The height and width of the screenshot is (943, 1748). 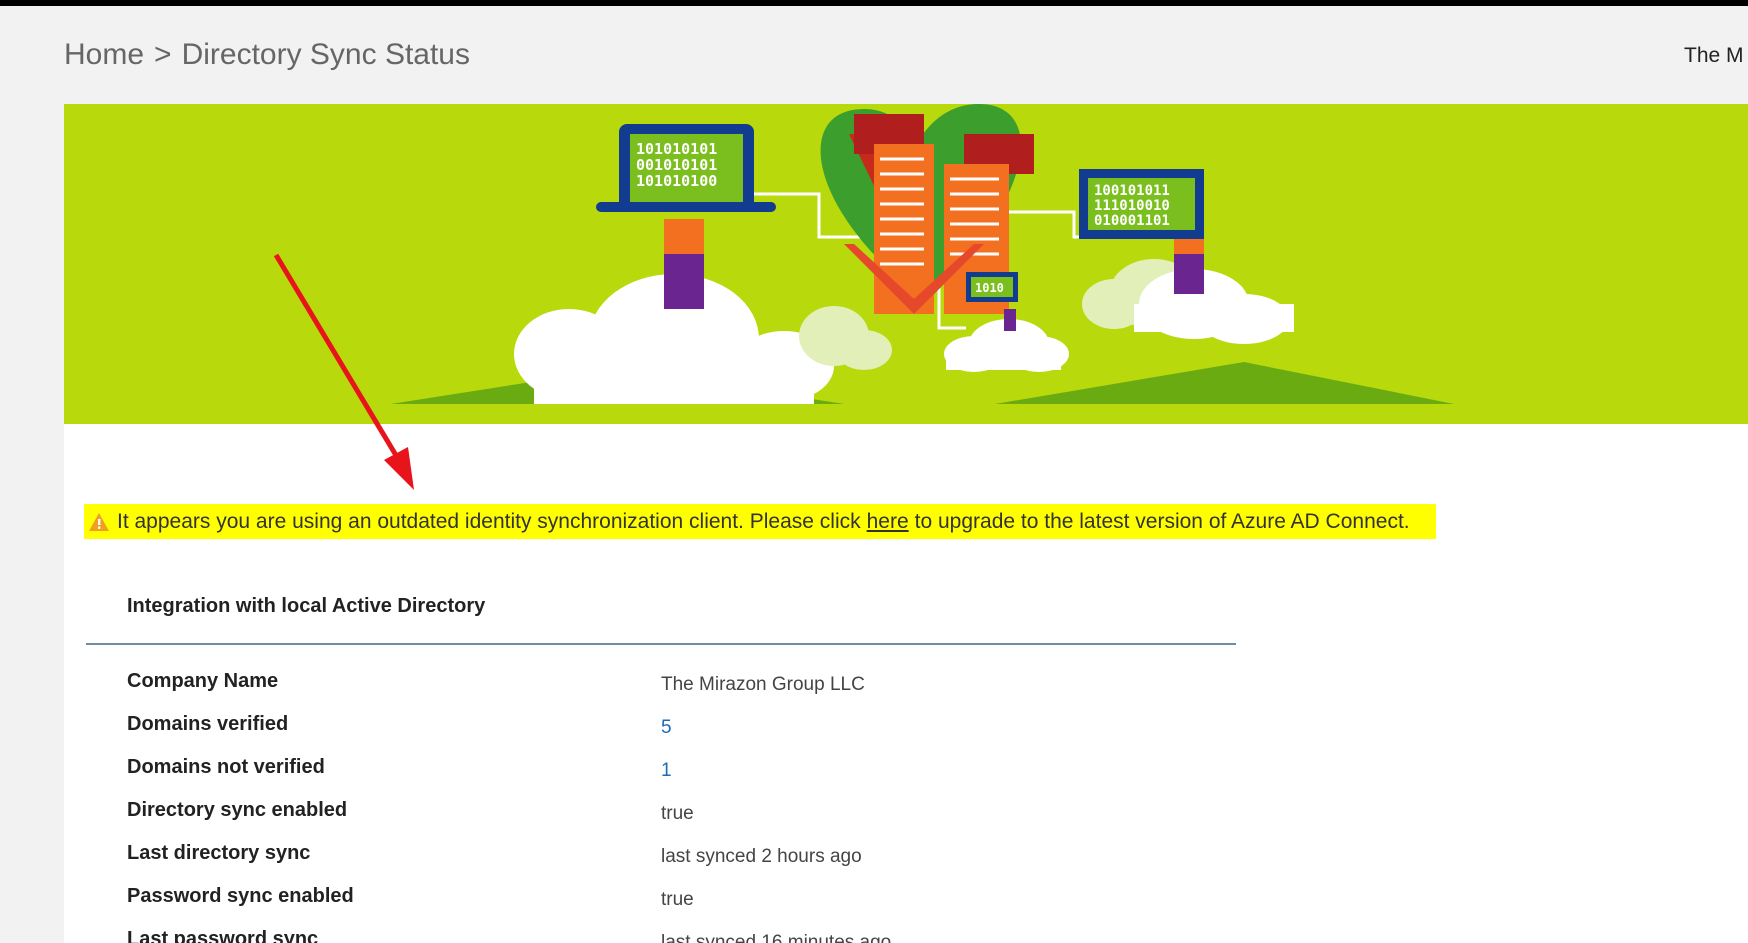 I want to click on banner-binary-left-3: 101010100, so click(x=676, y=181).